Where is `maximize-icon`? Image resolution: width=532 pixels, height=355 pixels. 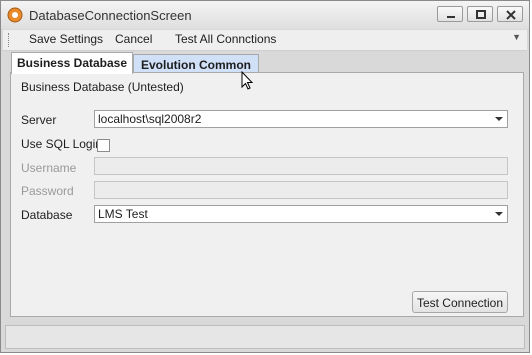 maximize-icon is located at coordinates (481, 14).